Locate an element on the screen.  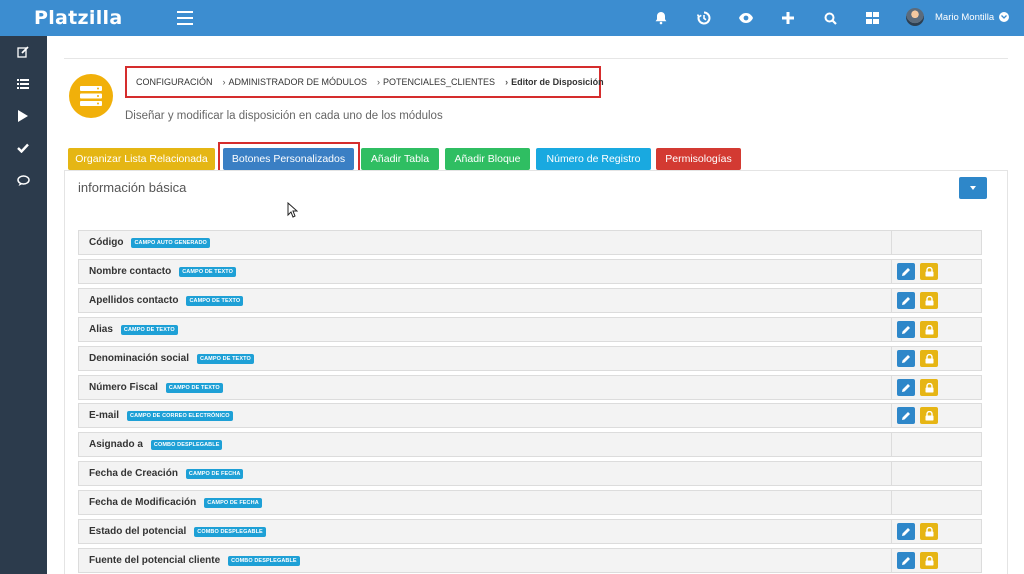
menu-toggle-icon is located at coordinates (185, 18).